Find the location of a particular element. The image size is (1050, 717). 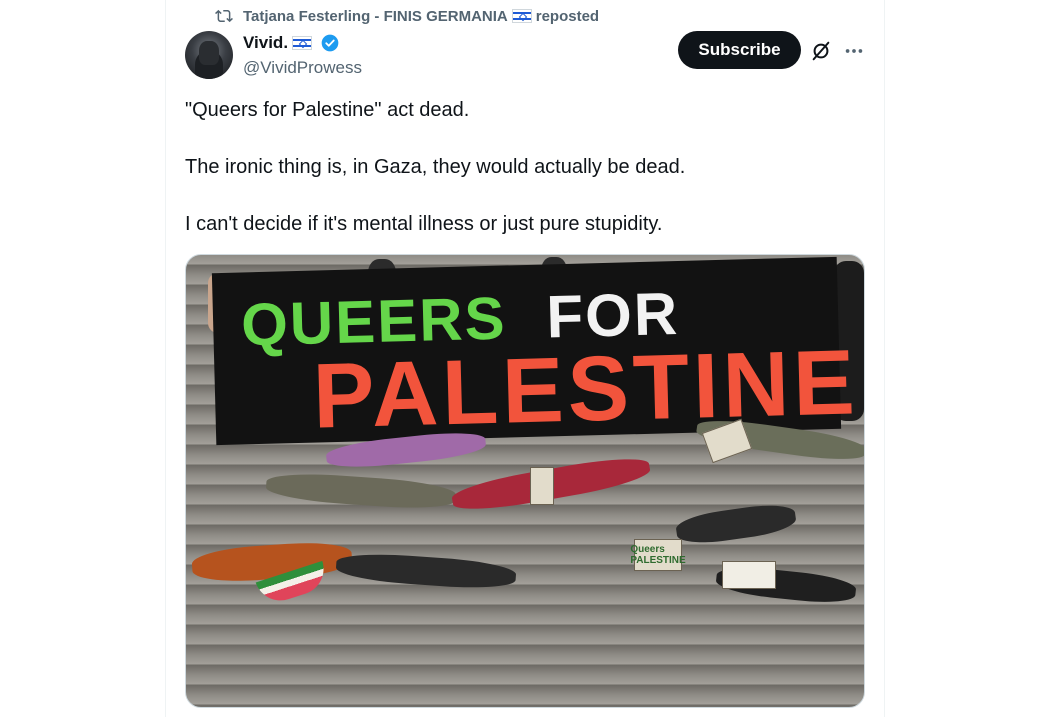

repost-user: Tatjana Festerling - FINIS GERMANIA is located at coordinates (375, 16).